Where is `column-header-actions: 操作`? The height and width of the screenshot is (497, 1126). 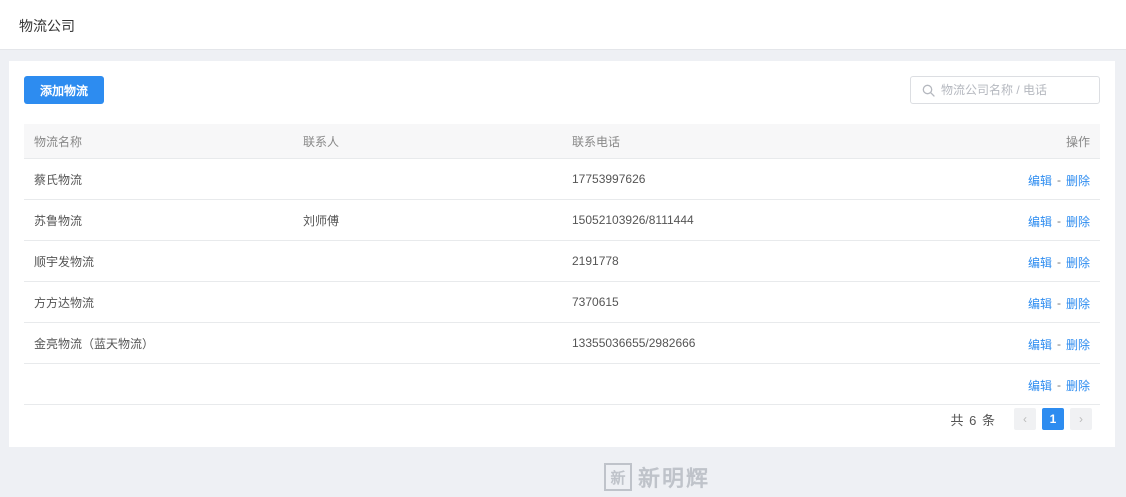
column-header-actions: 操作 is located at coordinates (1077, 141).